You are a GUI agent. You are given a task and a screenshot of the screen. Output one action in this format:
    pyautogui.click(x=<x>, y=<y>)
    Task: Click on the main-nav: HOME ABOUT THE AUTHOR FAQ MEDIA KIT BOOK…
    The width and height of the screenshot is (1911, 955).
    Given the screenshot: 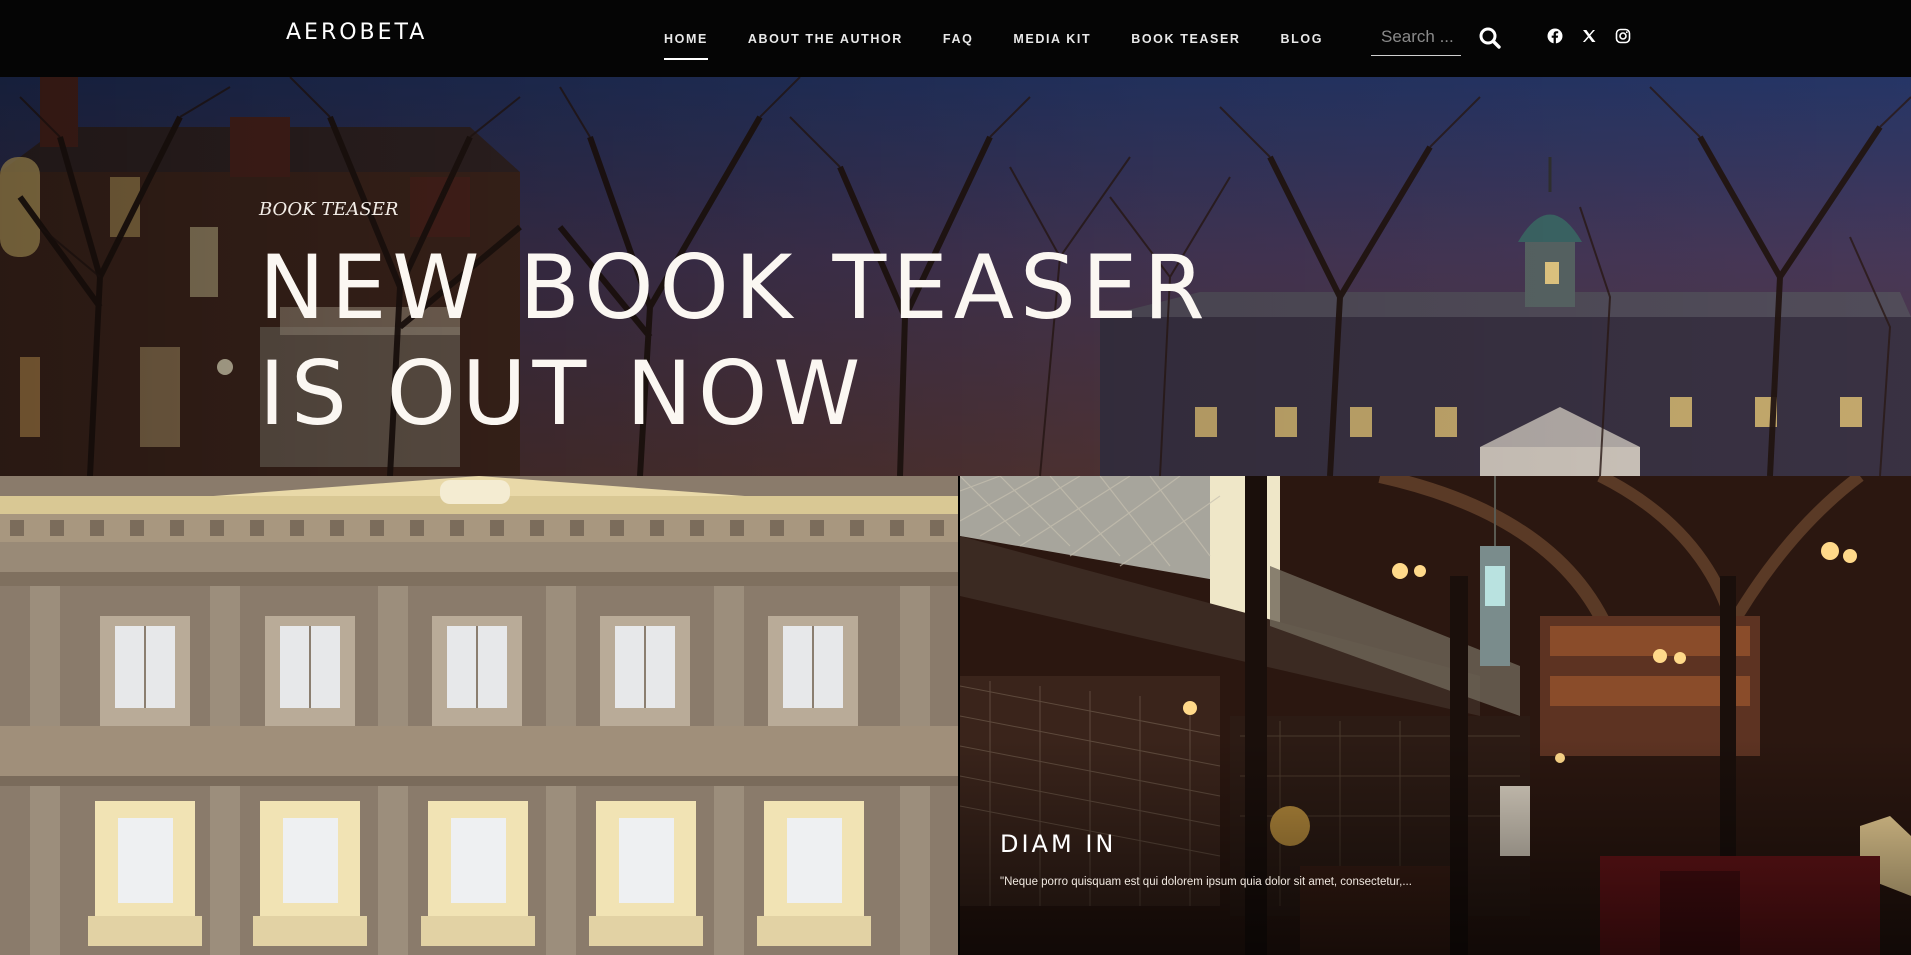 What is the action you would take?
    pyautogui.click(x=1013, y=38)
    